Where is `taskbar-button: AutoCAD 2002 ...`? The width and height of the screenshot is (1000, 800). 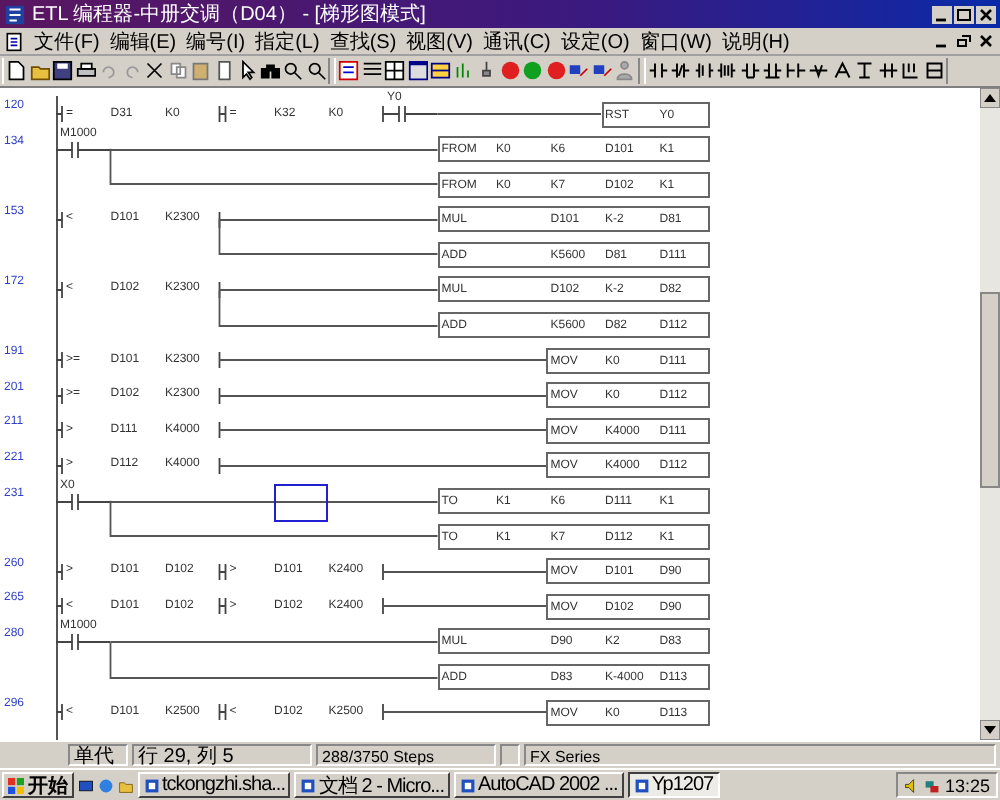
taskbar-button: AutoCAD 2002 ... is located at coordinates (539, 785).